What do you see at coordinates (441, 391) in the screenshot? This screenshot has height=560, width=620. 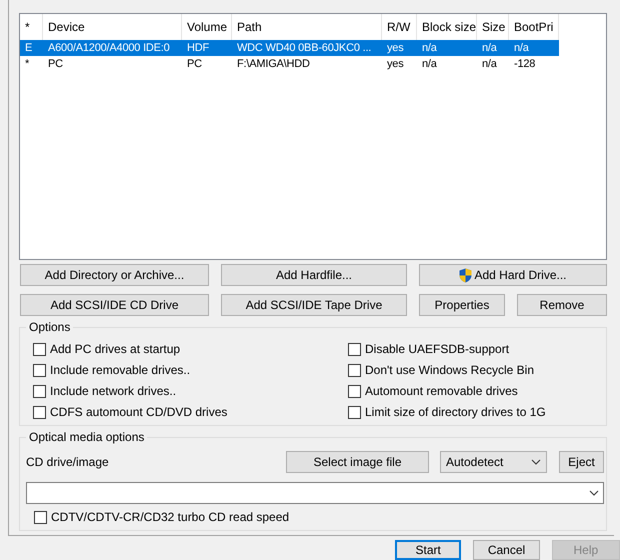 I see `checkbox-label: Automount removable drives` at bounding box center [441, 391].